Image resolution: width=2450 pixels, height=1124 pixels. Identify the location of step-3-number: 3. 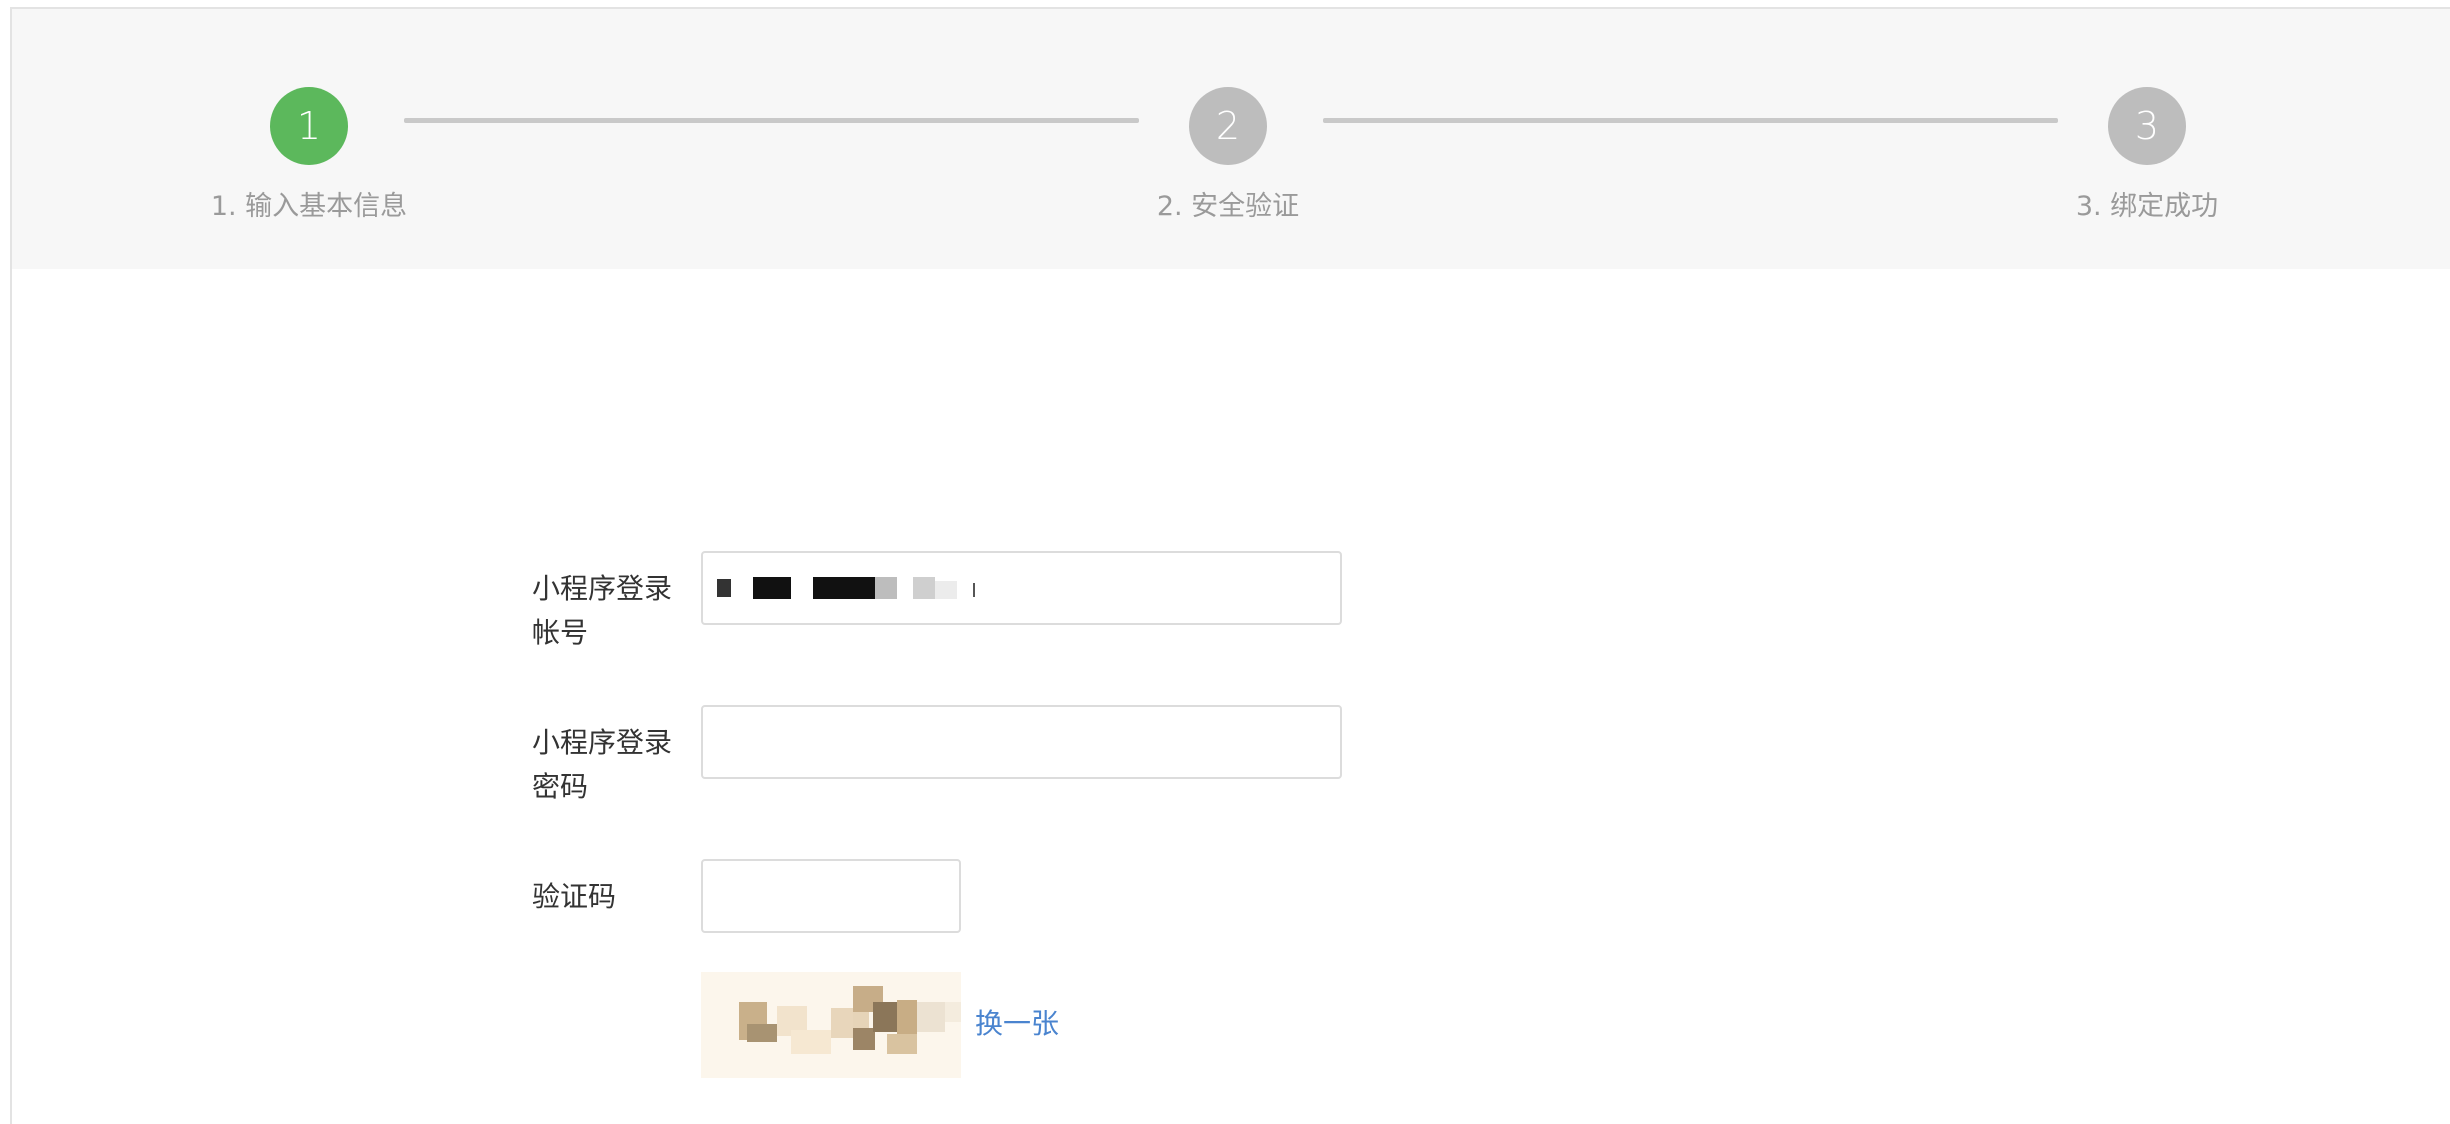
(2147, 126).